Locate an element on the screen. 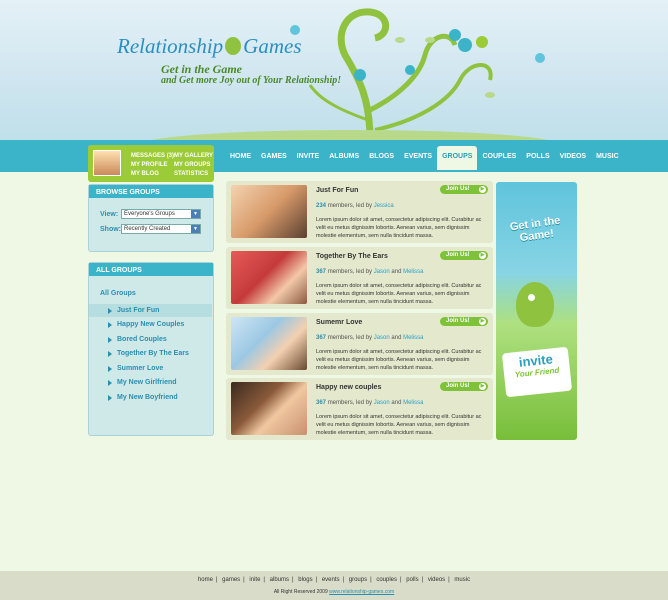 Image resolution: width=668 pixels, height=600 pixels. nav-home: HOME is located at coordinates (240, 158).